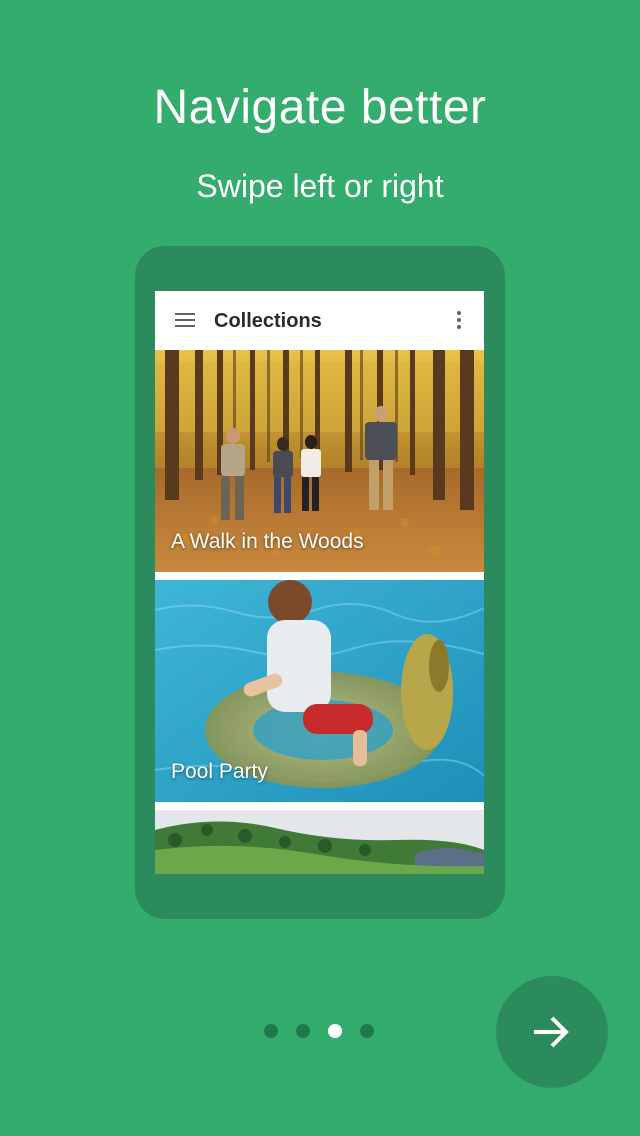  Describe the element at coordinates (319, 691) in the screenshot. I see `collection-card-pool: Pool Party` at that location.